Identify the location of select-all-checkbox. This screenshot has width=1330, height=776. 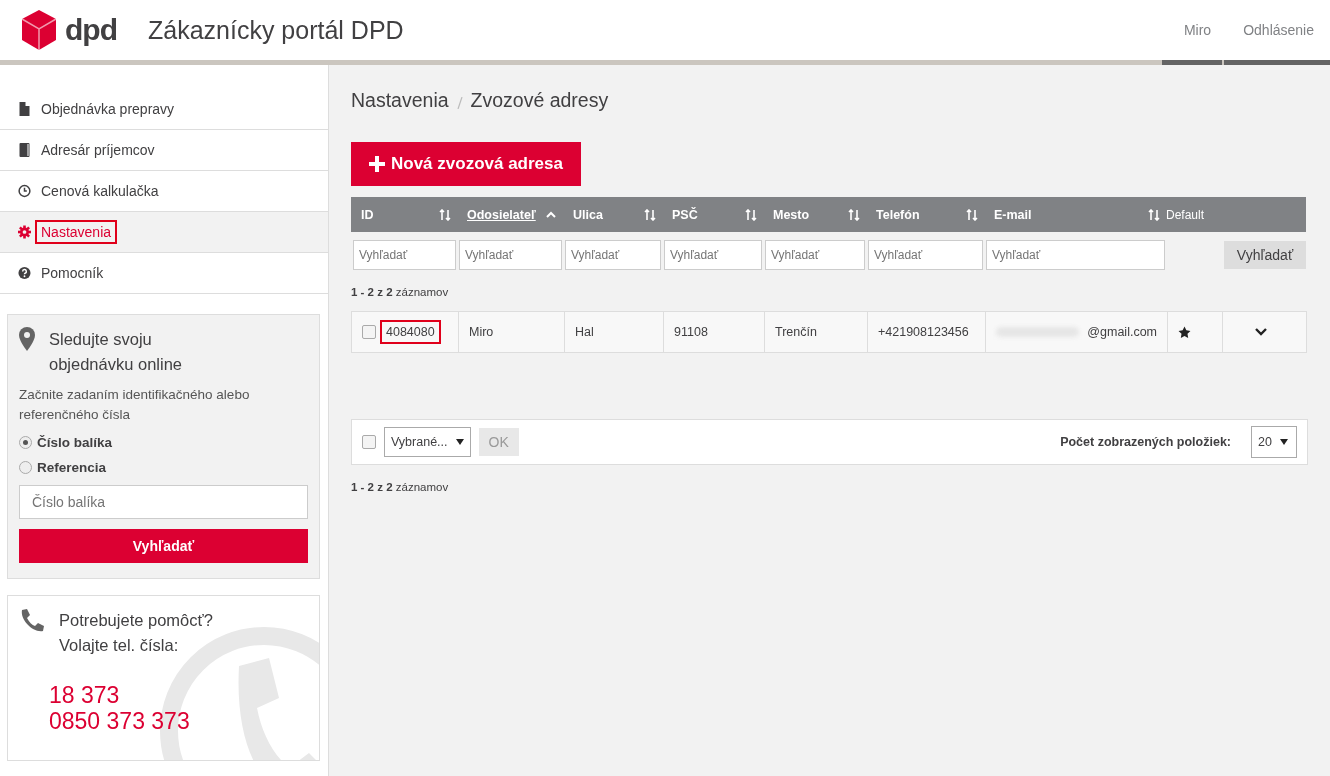
(369, 442).